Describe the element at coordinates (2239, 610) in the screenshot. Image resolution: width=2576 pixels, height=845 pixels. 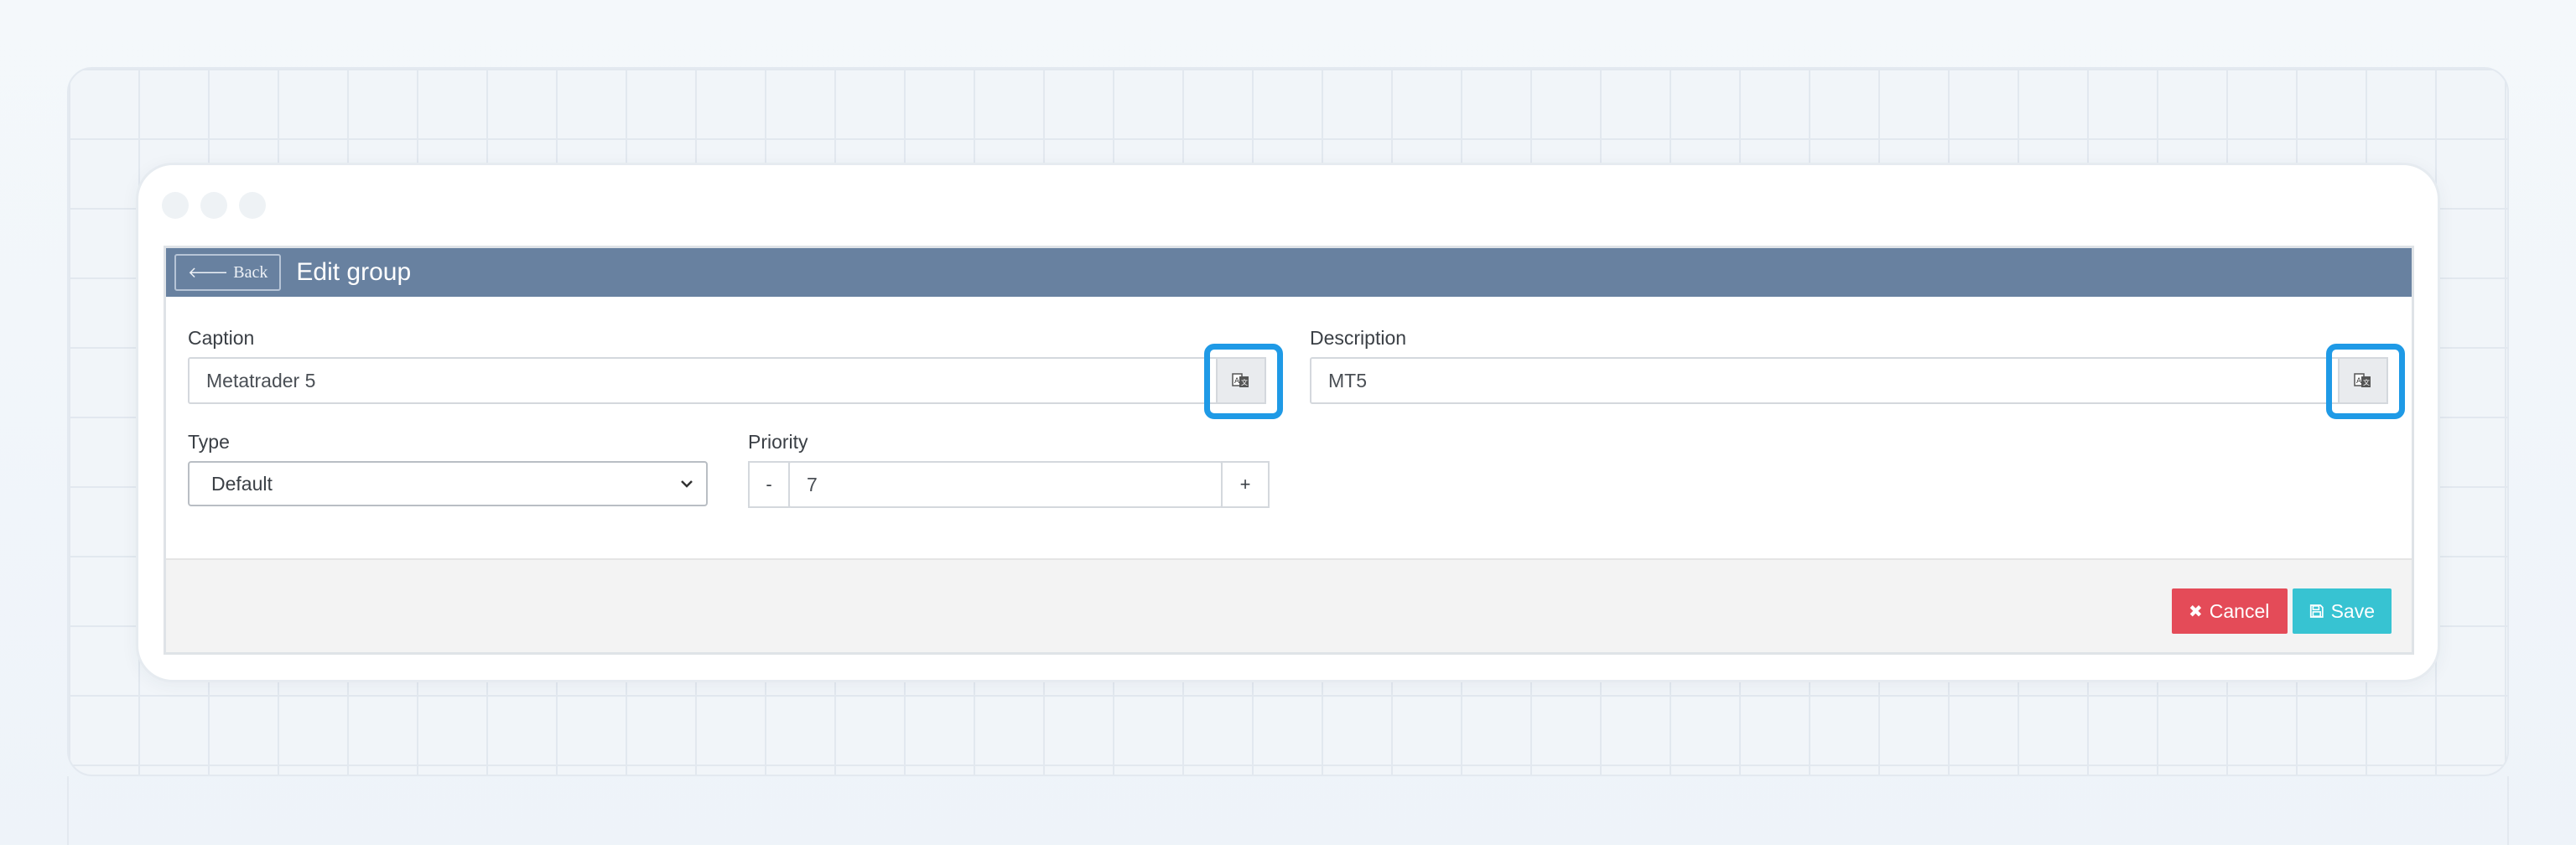
I see `cancel-label: Cancel` at that location.